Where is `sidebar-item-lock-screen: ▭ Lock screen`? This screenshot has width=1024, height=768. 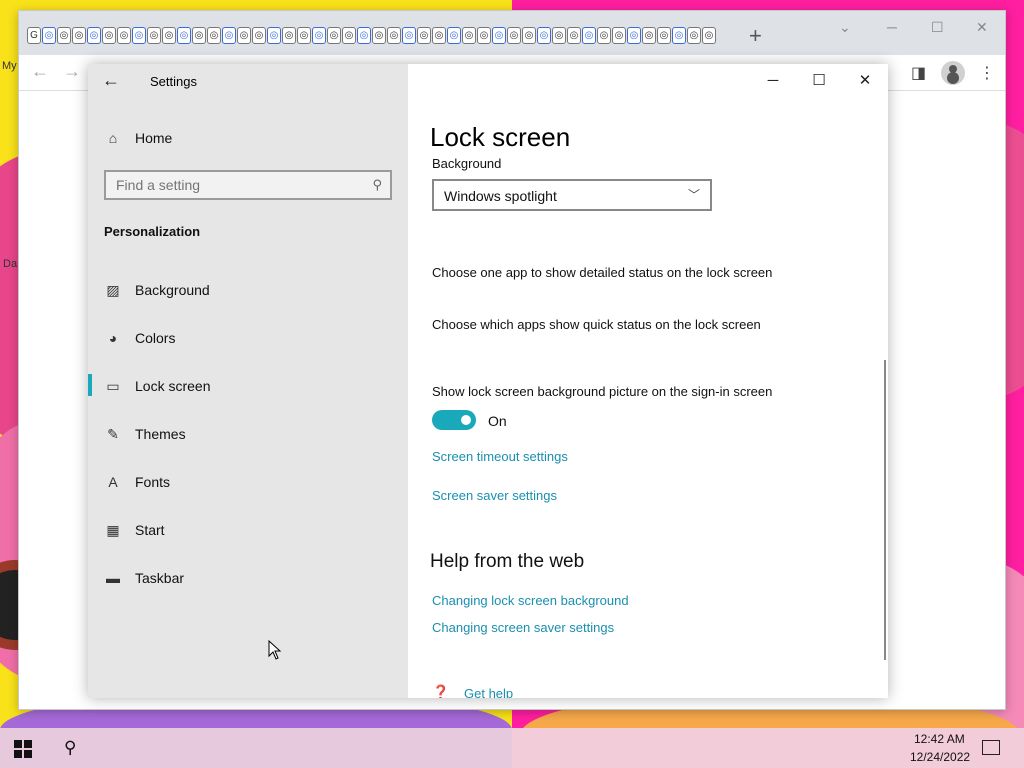
sidebar-item-lock-screen: ▭ Lock screen is located at coordinates (248, 386).